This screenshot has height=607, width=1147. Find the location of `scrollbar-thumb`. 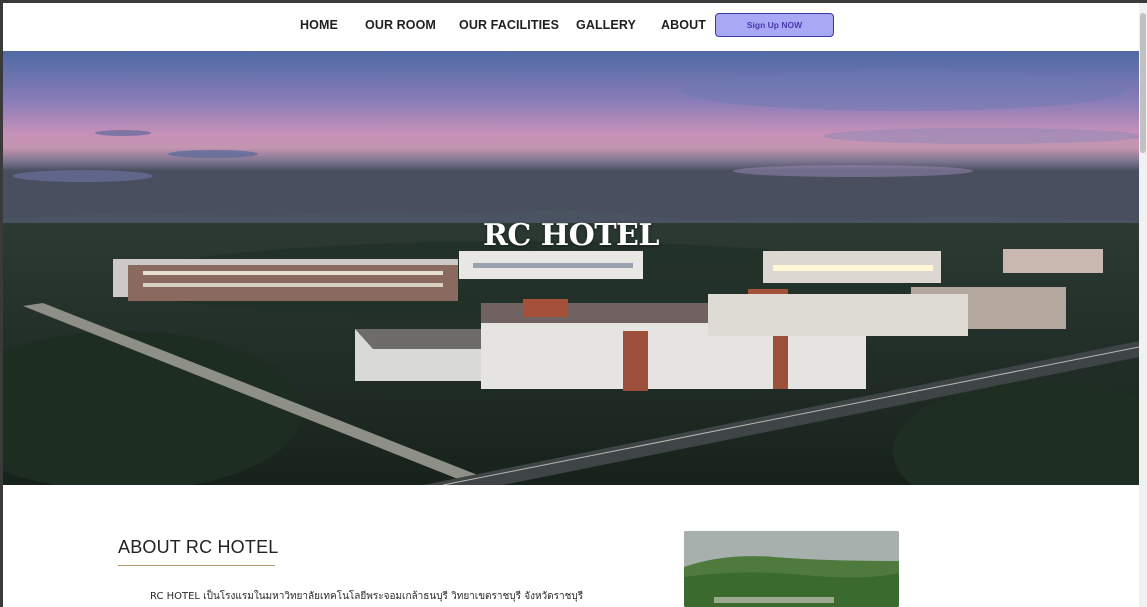

scrollbar-thumb is located at coordinates (1143, 83).